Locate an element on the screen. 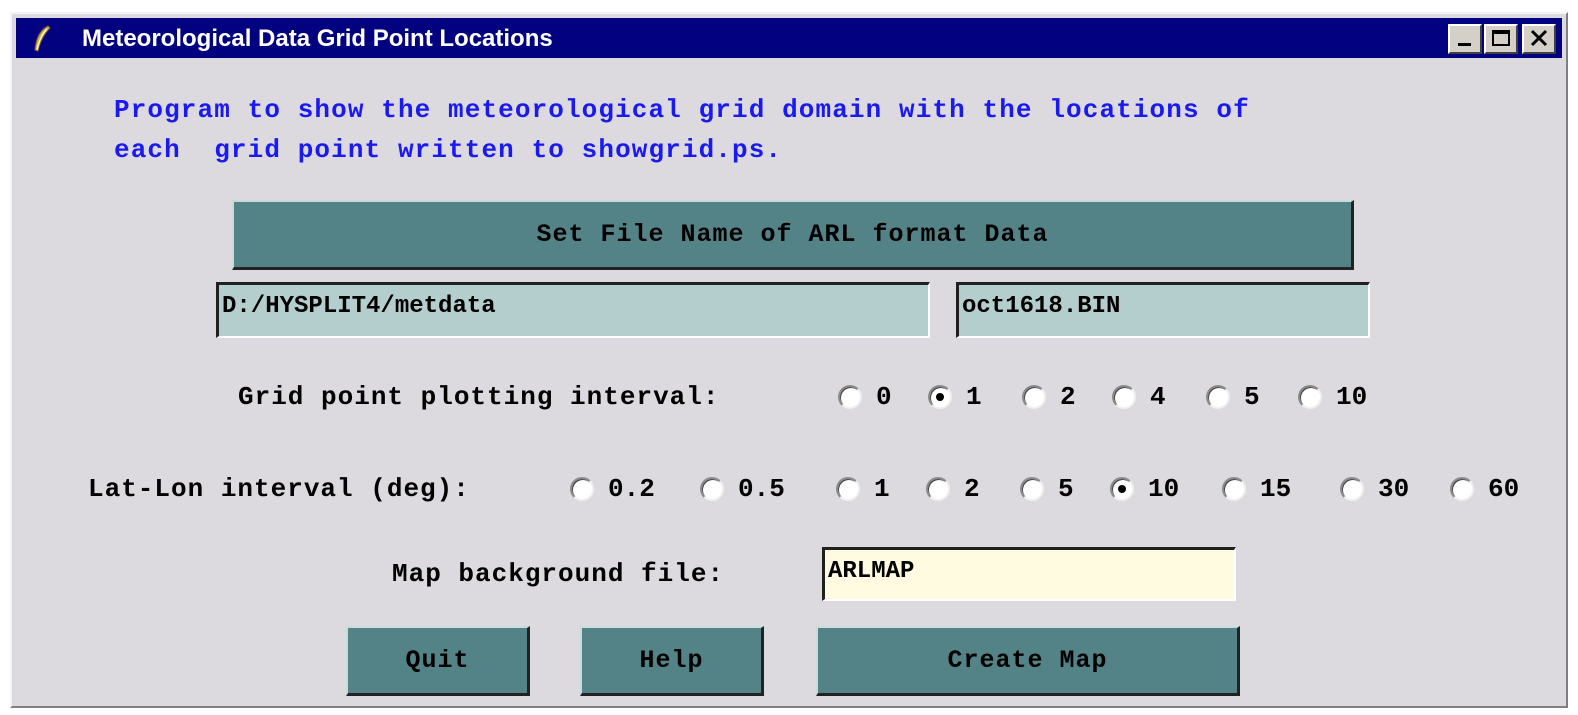 Image resolution: width=1578 pixels, height=715 pixels. description-line-2: each grid point written to showgrid.ps. is located at coordinates (448, 150).